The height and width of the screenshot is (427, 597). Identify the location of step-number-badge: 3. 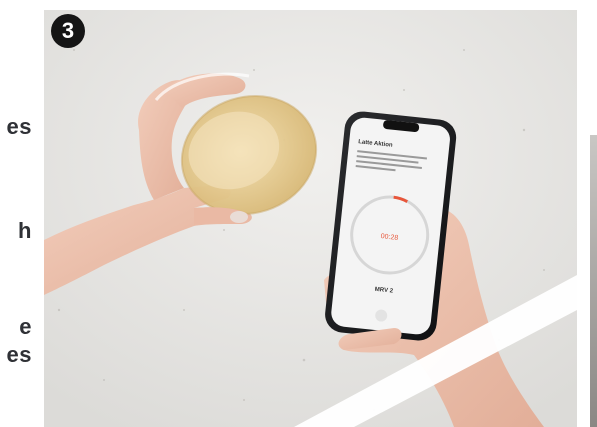
(68, 31).